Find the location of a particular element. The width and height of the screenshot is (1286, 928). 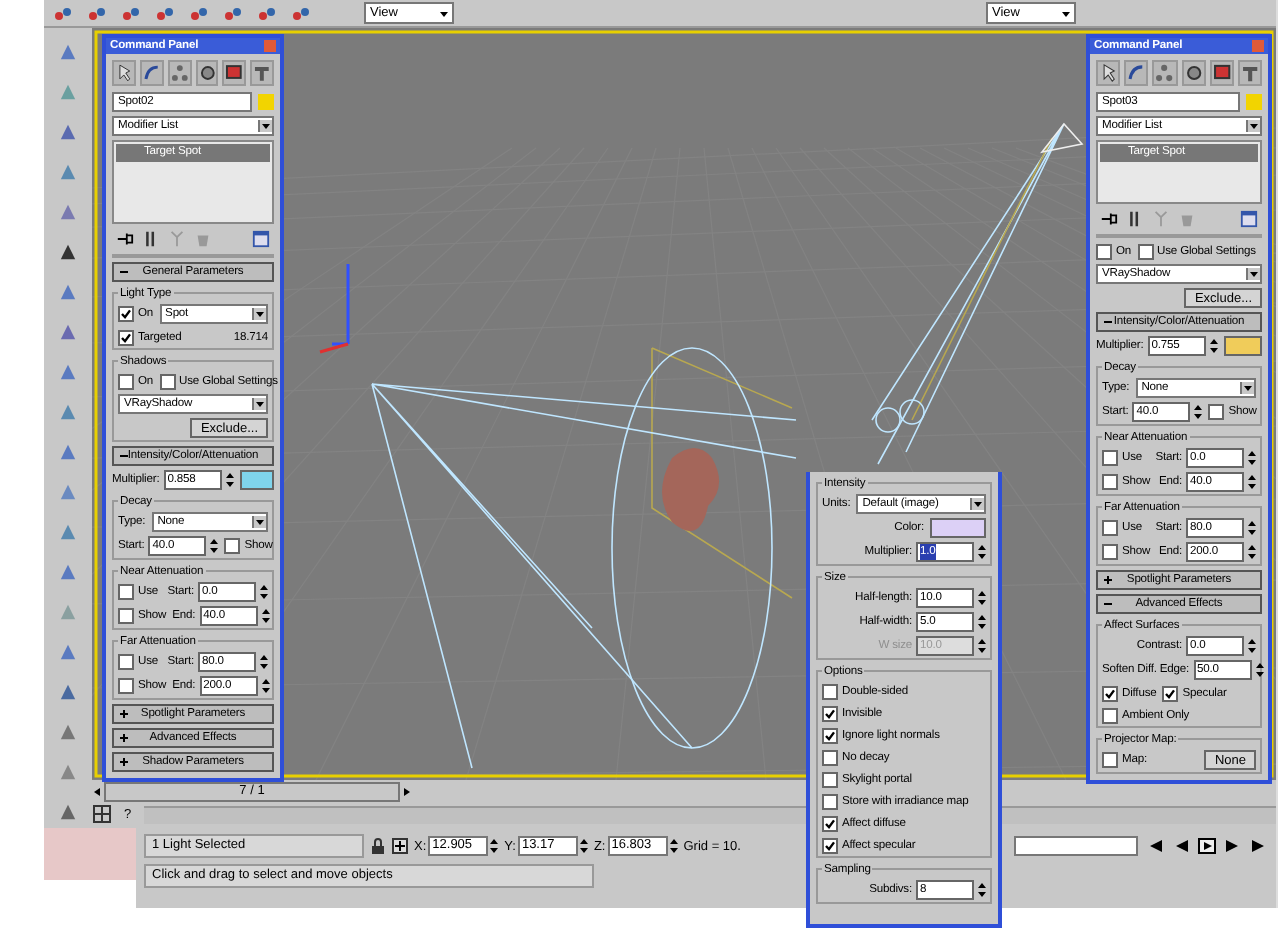

time-dropdown is located at coordinates (1076, 846).